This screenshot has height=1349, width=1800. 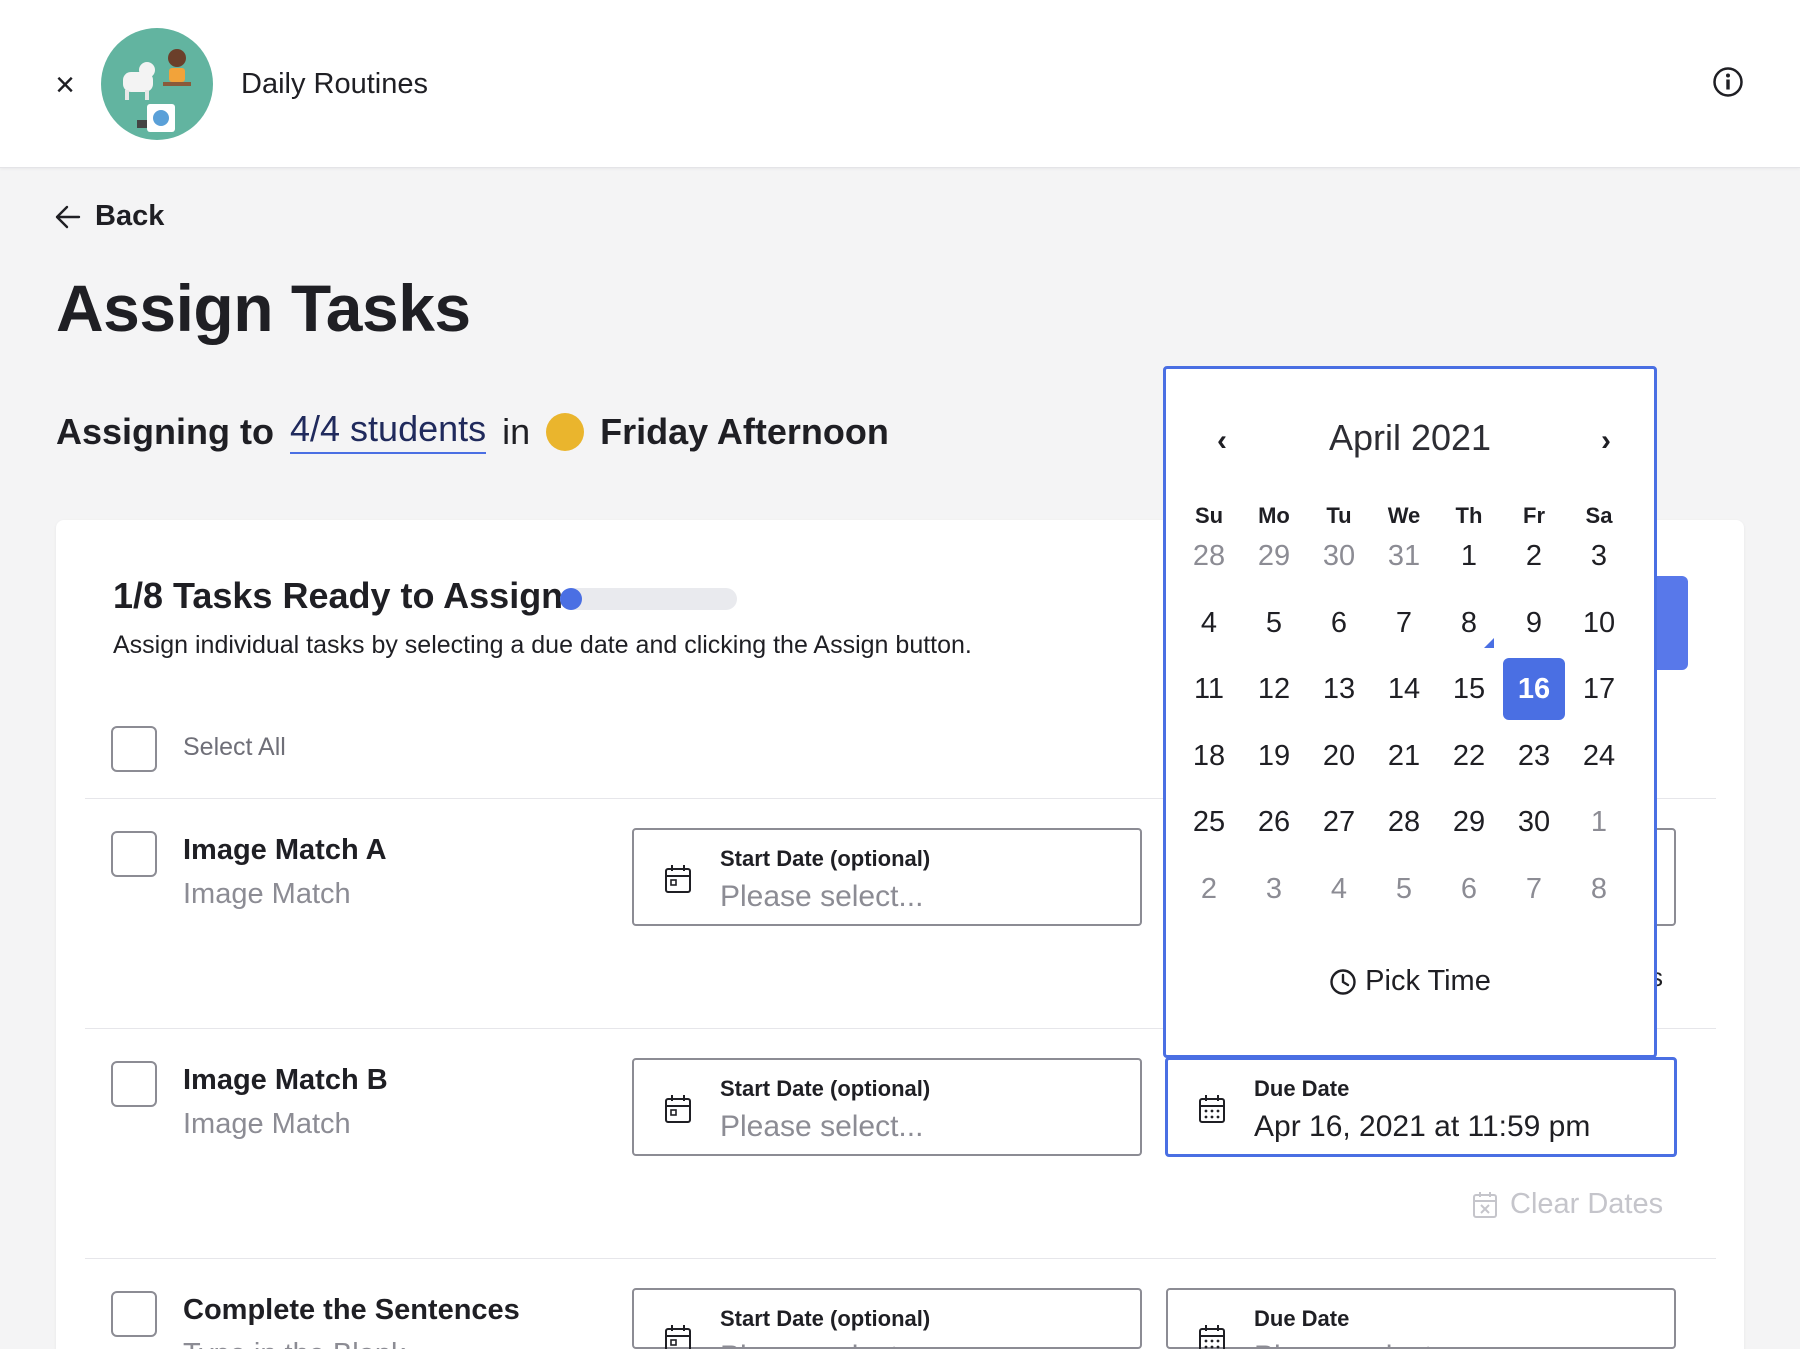 What do you see at coordinates (263, 308) in the screenshot?
I see `page-title: Assign Tasks` at bounding box center [263, 308].